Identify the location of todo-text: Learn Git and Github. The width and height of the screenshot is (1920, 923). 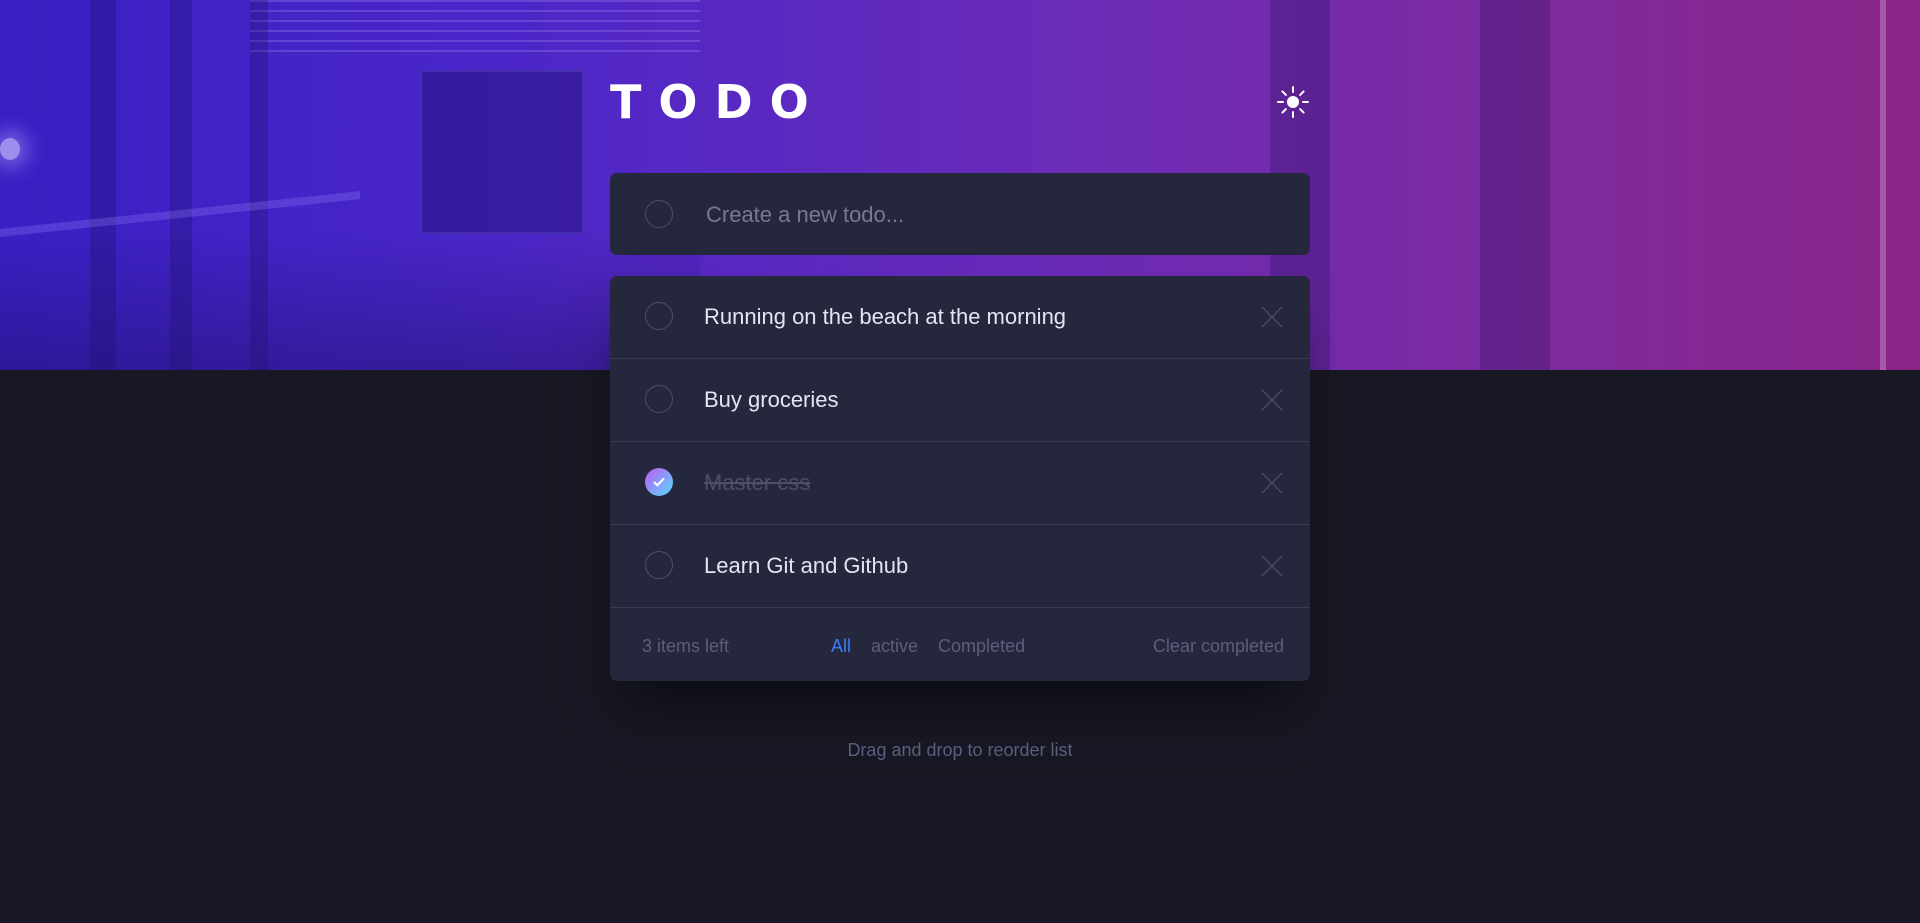
(806, 565).